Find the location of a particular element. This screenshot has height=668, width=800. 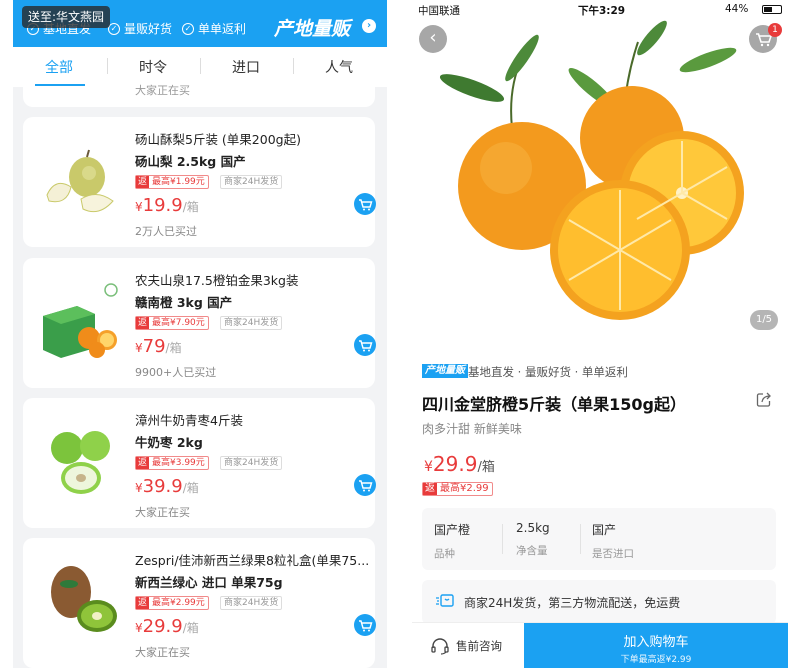

delivery-location: 送至:华文燕园 is located at coordinates (66, 17).